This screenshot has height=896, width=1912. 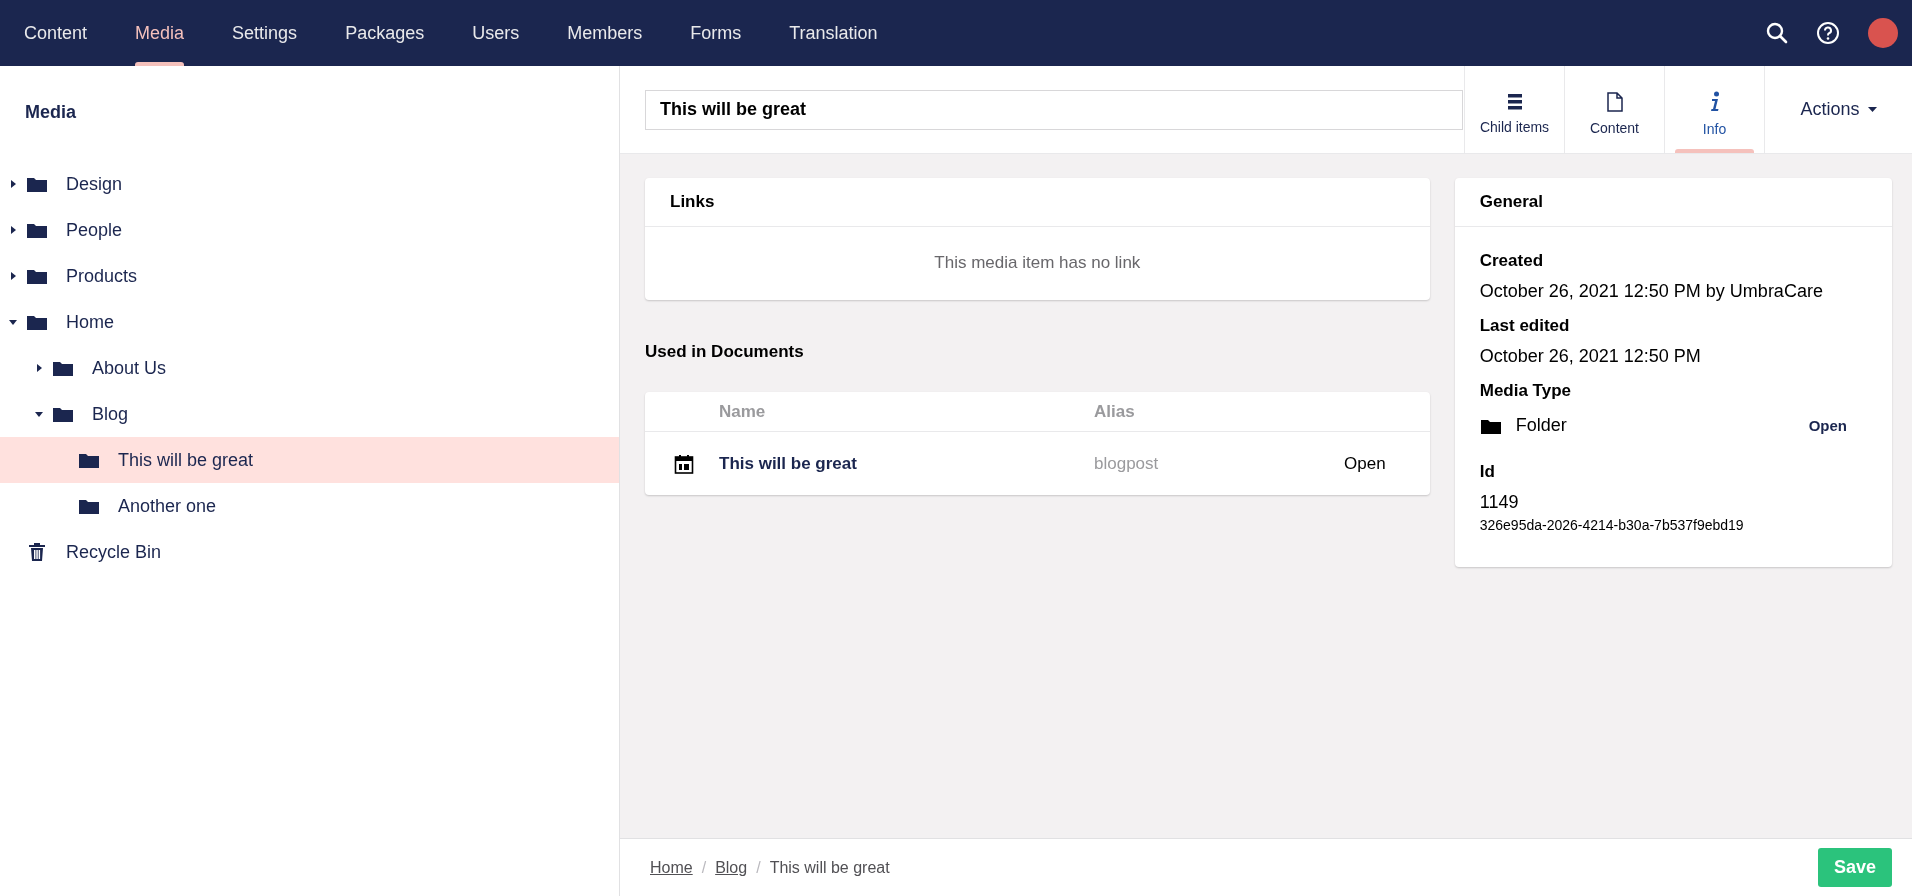 What do you see at coordinates (605, 33) in the screenshot?
I see `section-tab: Members` at bounding box center [605, 33].